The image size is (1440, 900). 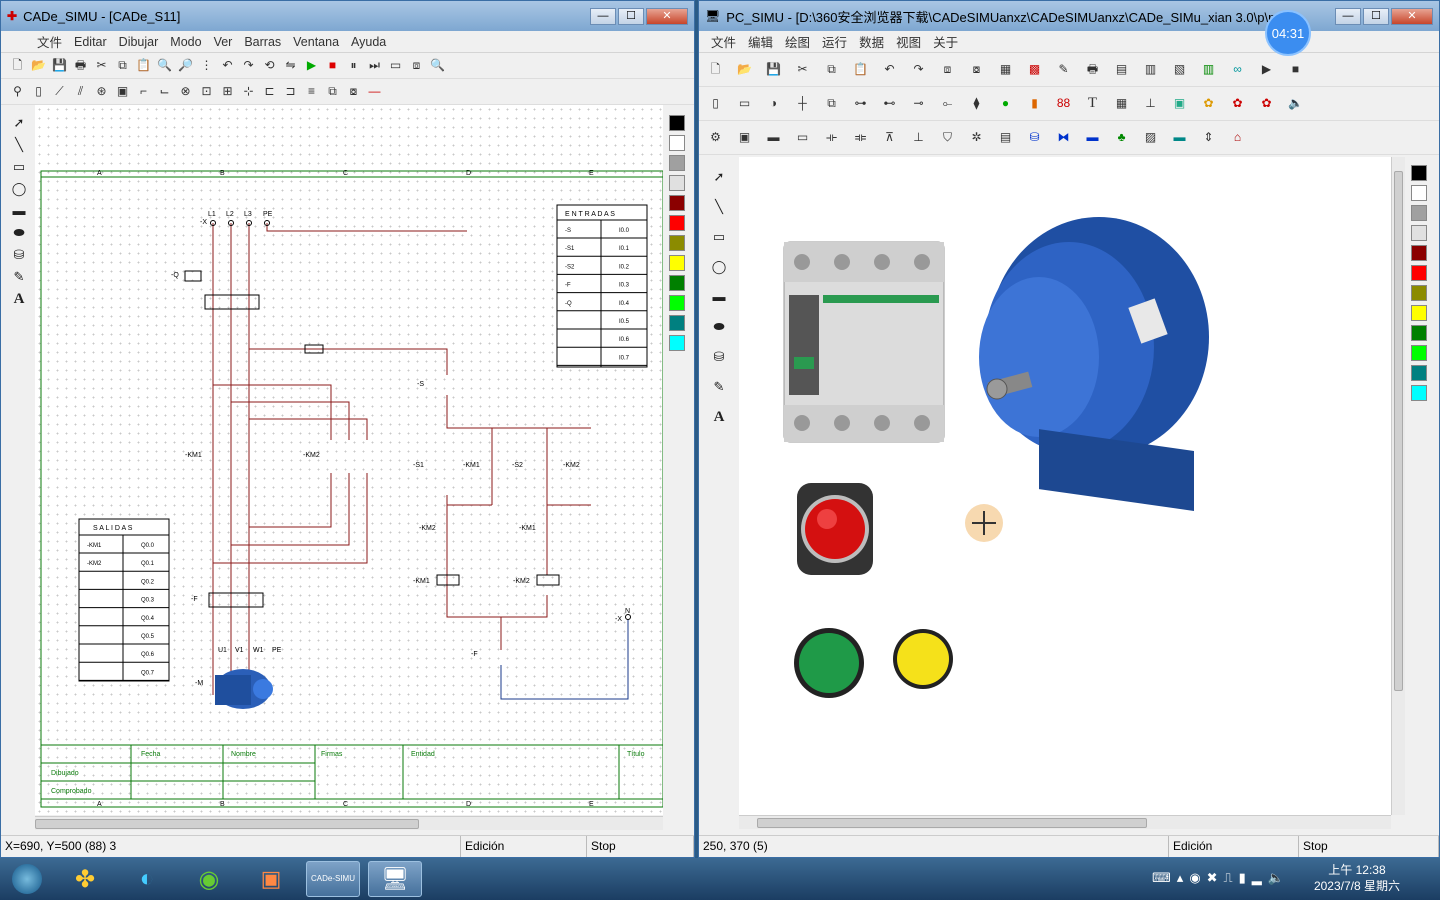 What do you see at coordinates (1092, 103) in the screenshot?
I see `pc-text-icon: T` at bounding box center [1092, 103].